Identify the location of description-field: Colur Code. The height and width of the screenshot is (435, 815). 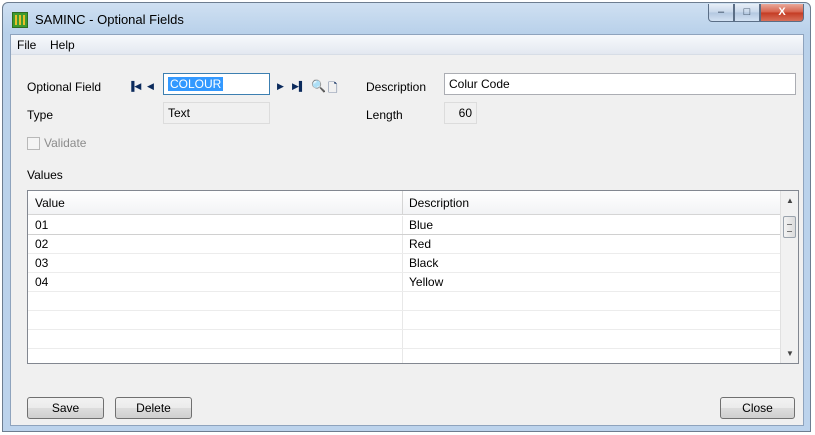
(620, 84).